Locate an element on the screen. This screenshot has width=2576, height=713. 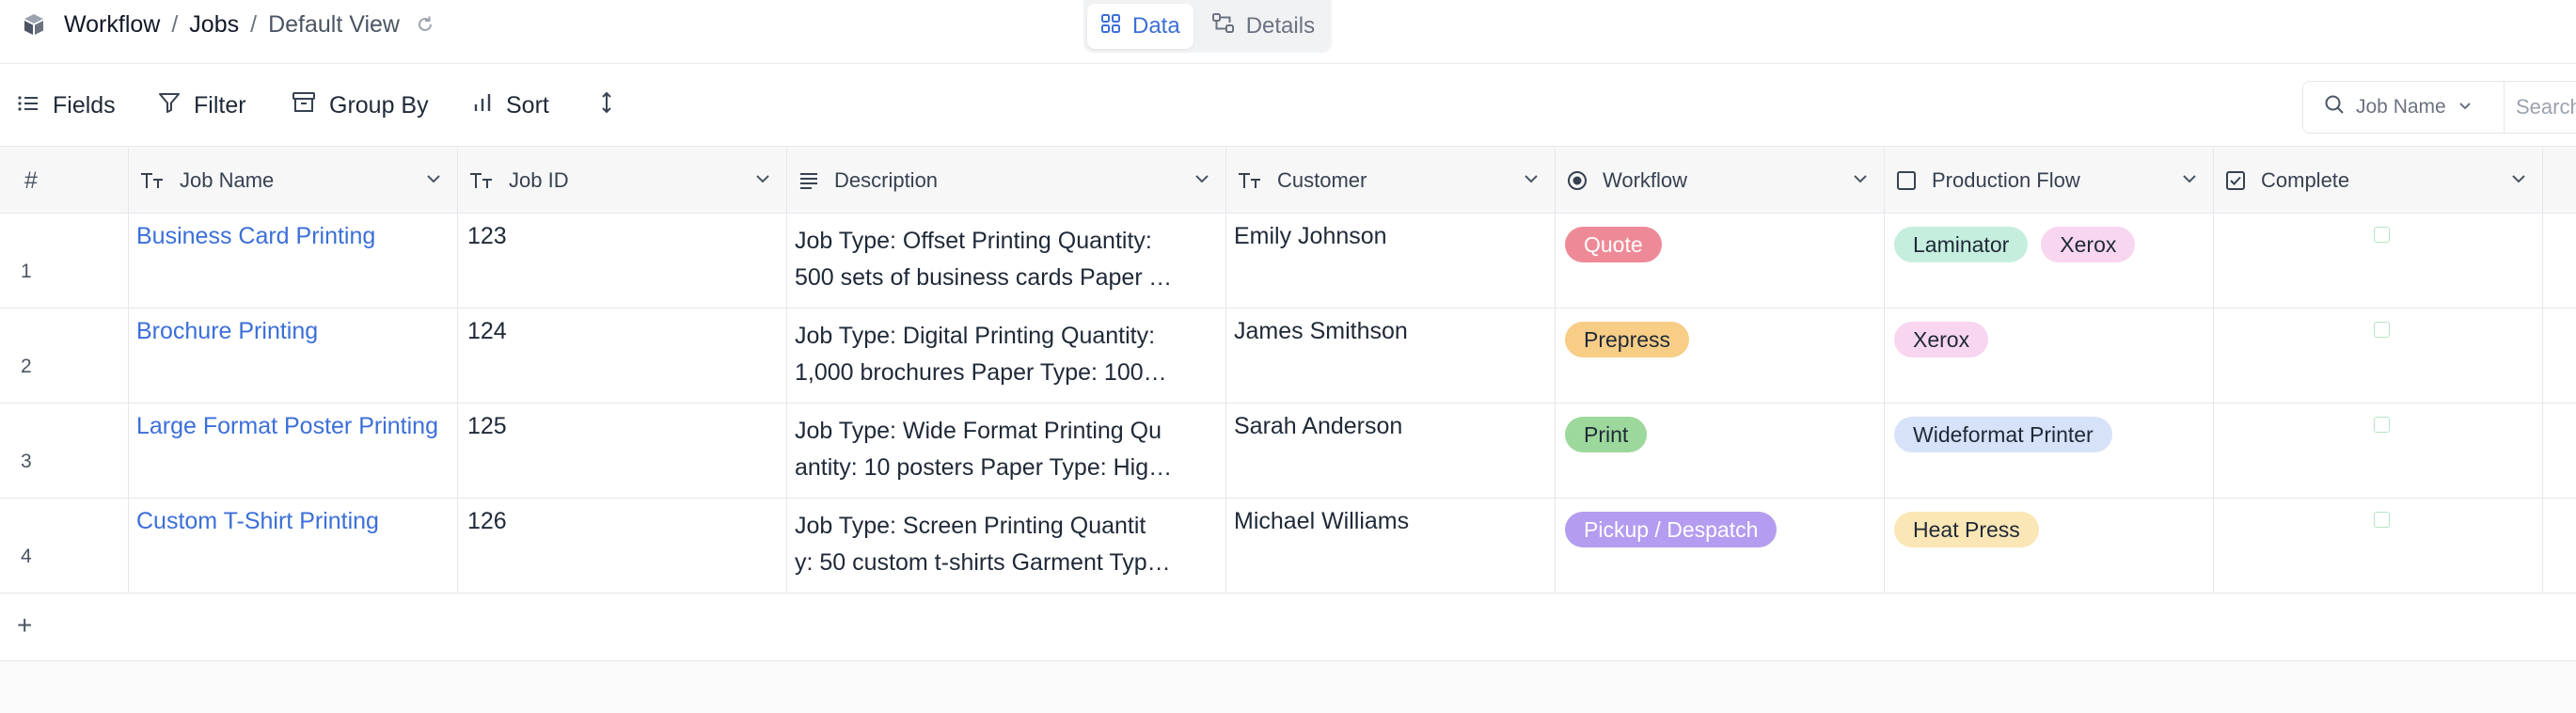
workflow-tag: Quote is located at coordinates (1613, 244).